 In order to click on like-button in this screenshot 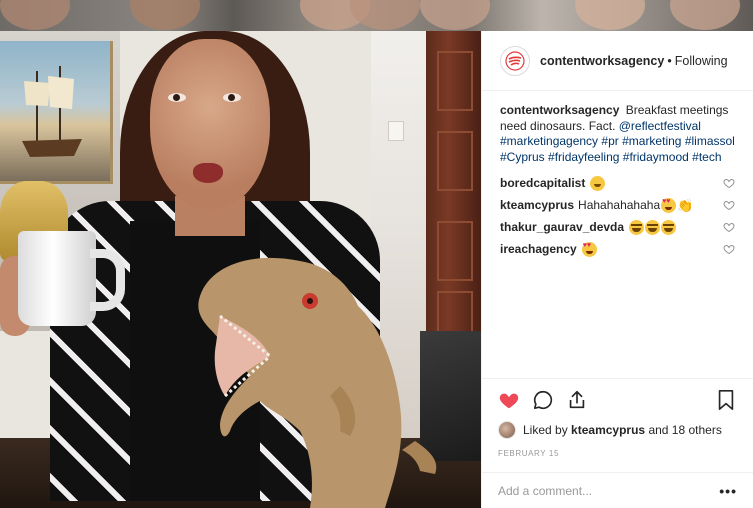, I will do `click(509, 400)`.